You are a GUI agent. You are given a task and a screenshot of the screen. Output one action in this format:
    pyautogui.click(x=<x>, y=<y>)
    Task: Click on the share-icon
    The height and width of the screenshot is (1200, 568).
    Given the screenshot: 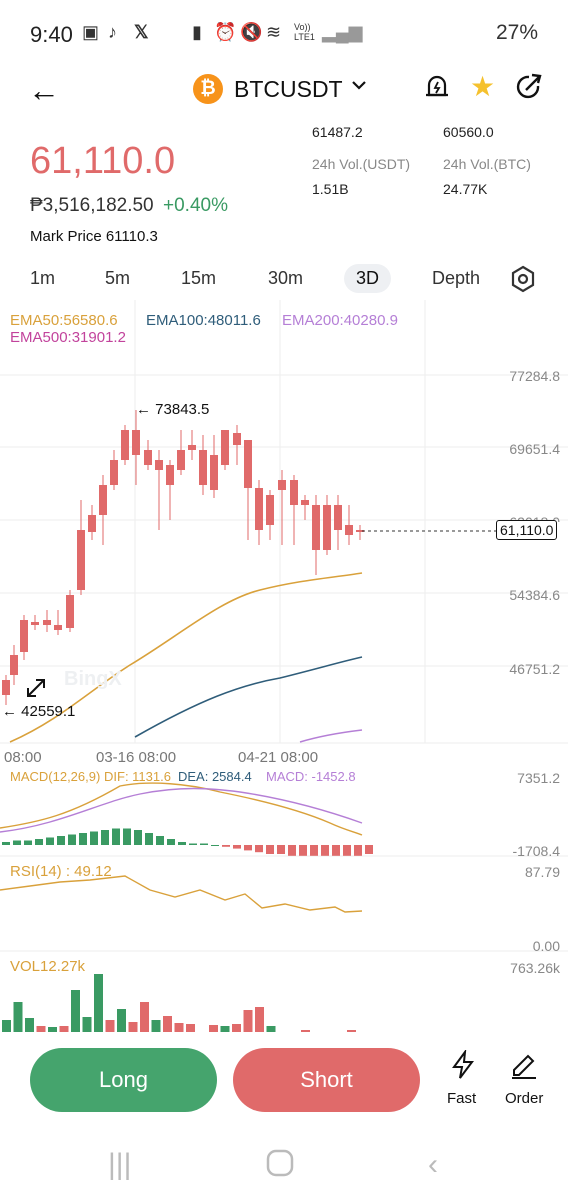 What is the action you would take?
    pyautogui.click(x=529, y=87)
    